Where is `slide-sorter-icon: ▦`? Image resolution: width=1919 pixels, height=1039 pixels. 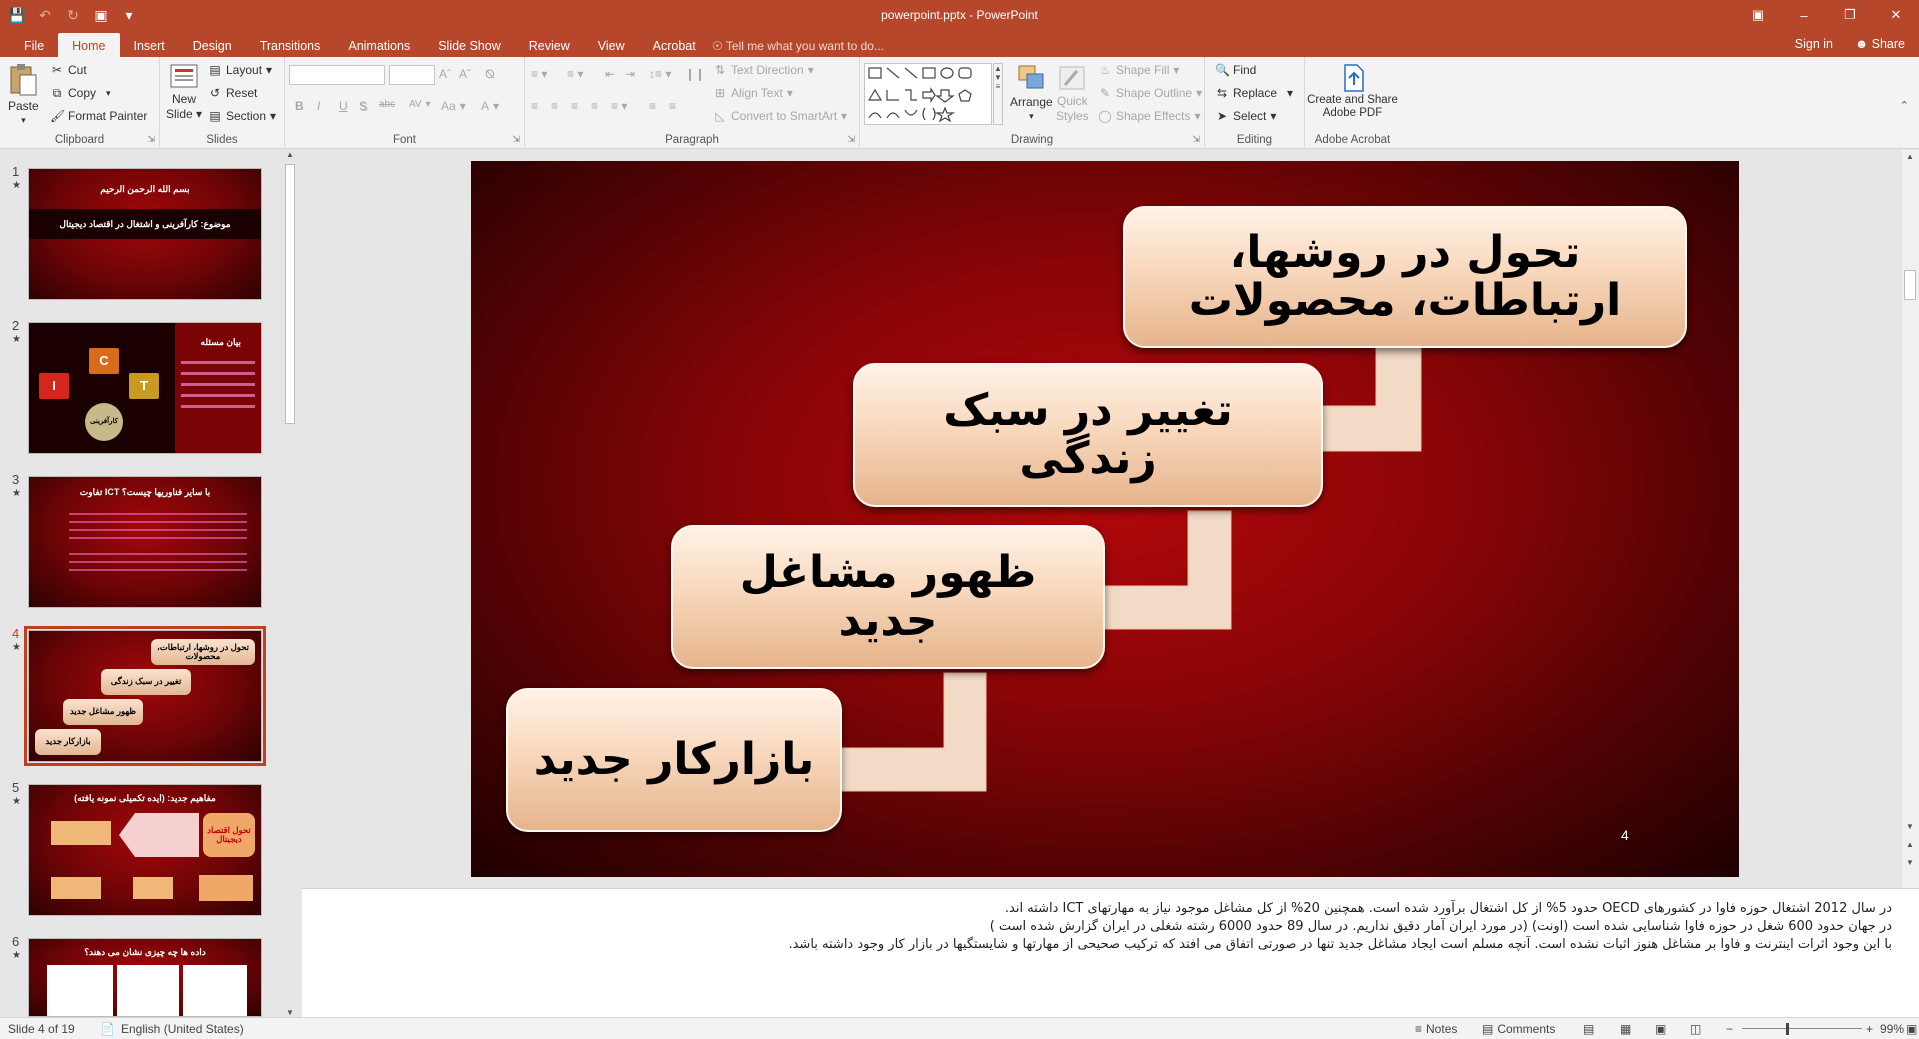 slide-sorter-icon: ▦ is located at coordinates (1625, 1029).